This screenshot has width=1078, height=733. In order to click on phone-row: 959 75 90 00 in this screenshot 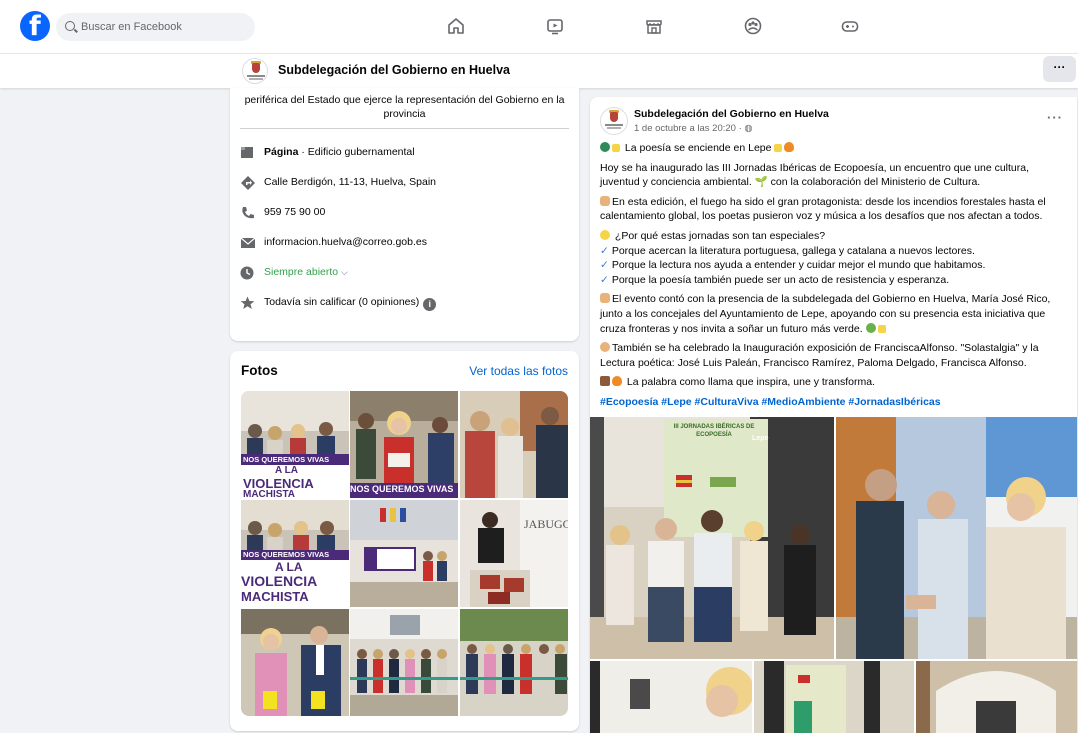, I will do `click(405, 213)`.